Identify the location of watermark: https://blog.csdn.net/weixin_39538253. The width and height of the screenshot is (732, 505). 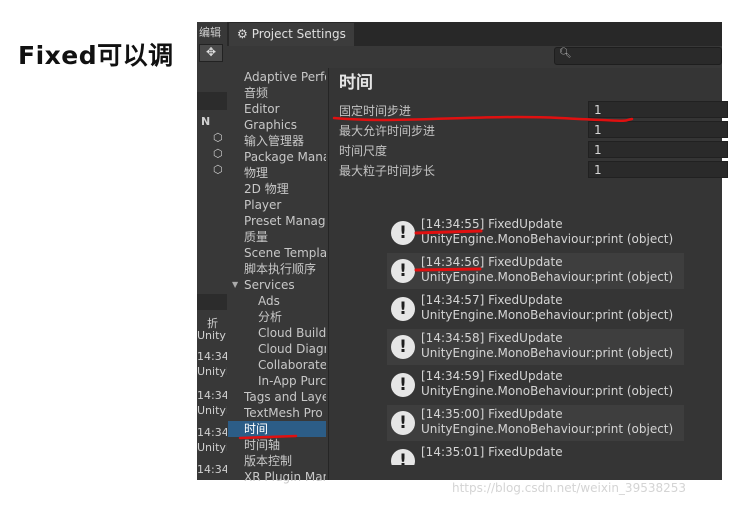
(569, 488).